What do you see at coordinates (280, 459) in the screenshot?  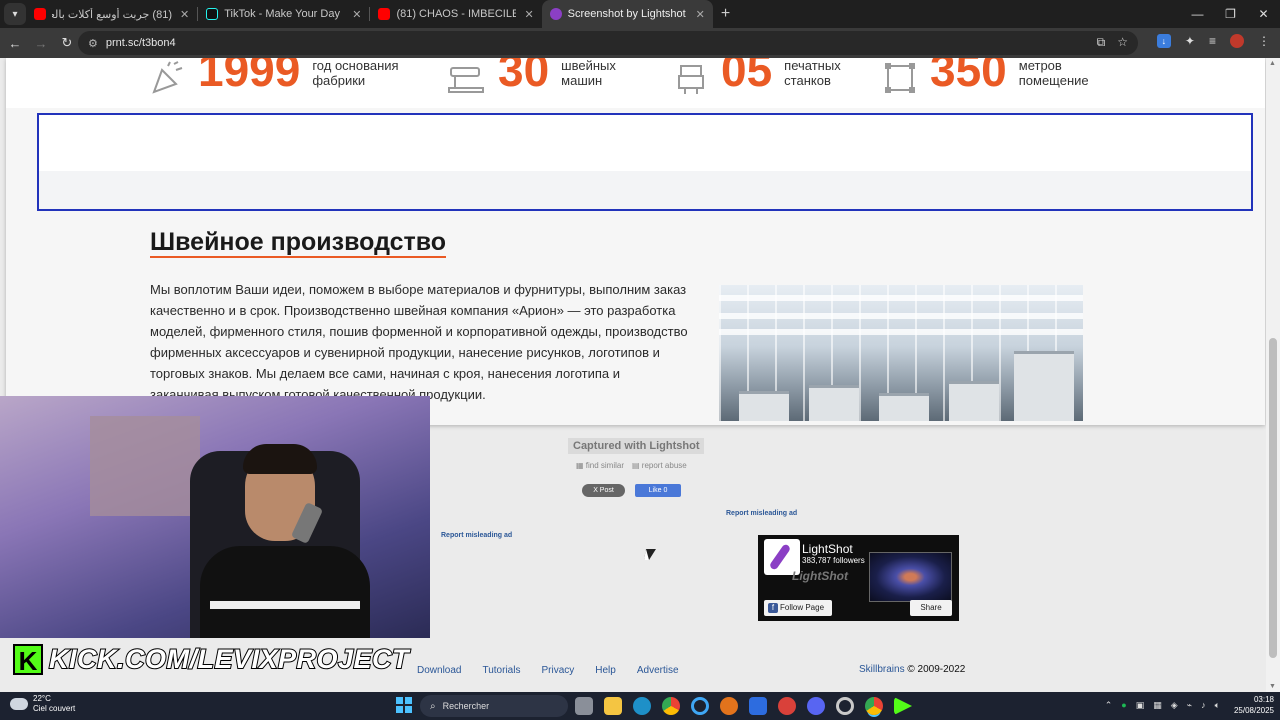 I see `person-hair` at bounding box center [280, 459].